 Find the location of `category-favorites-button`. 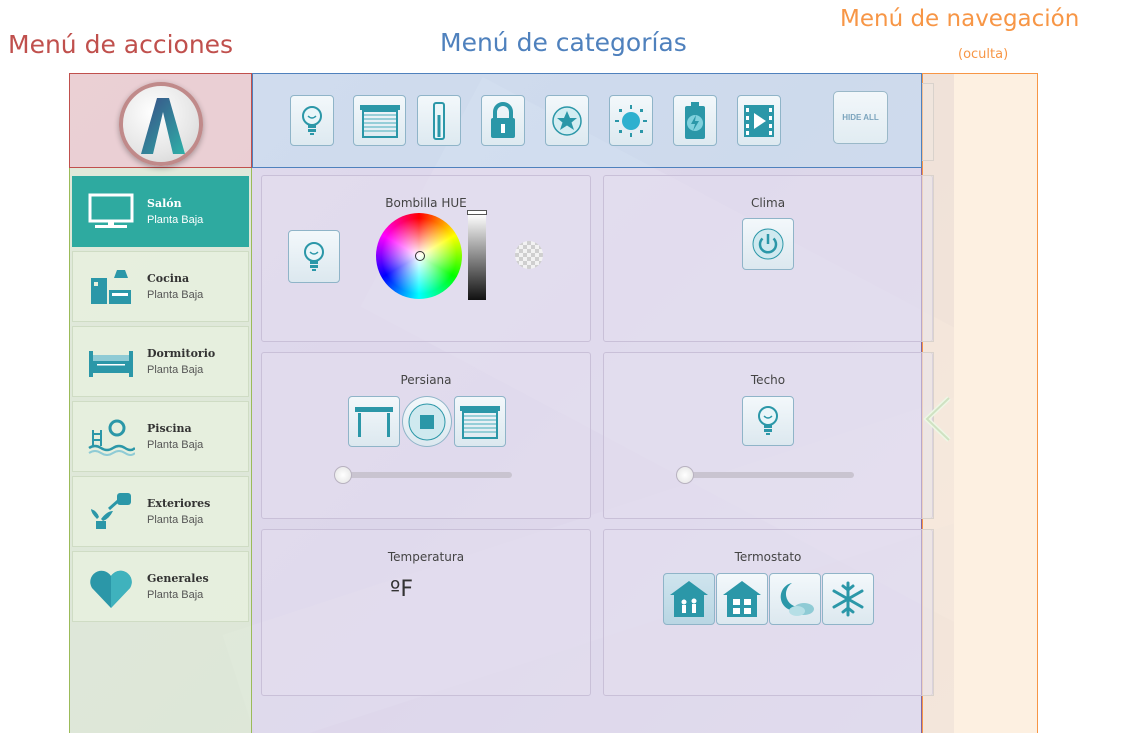

category-favorites-button is located at coordinates (567, 120).